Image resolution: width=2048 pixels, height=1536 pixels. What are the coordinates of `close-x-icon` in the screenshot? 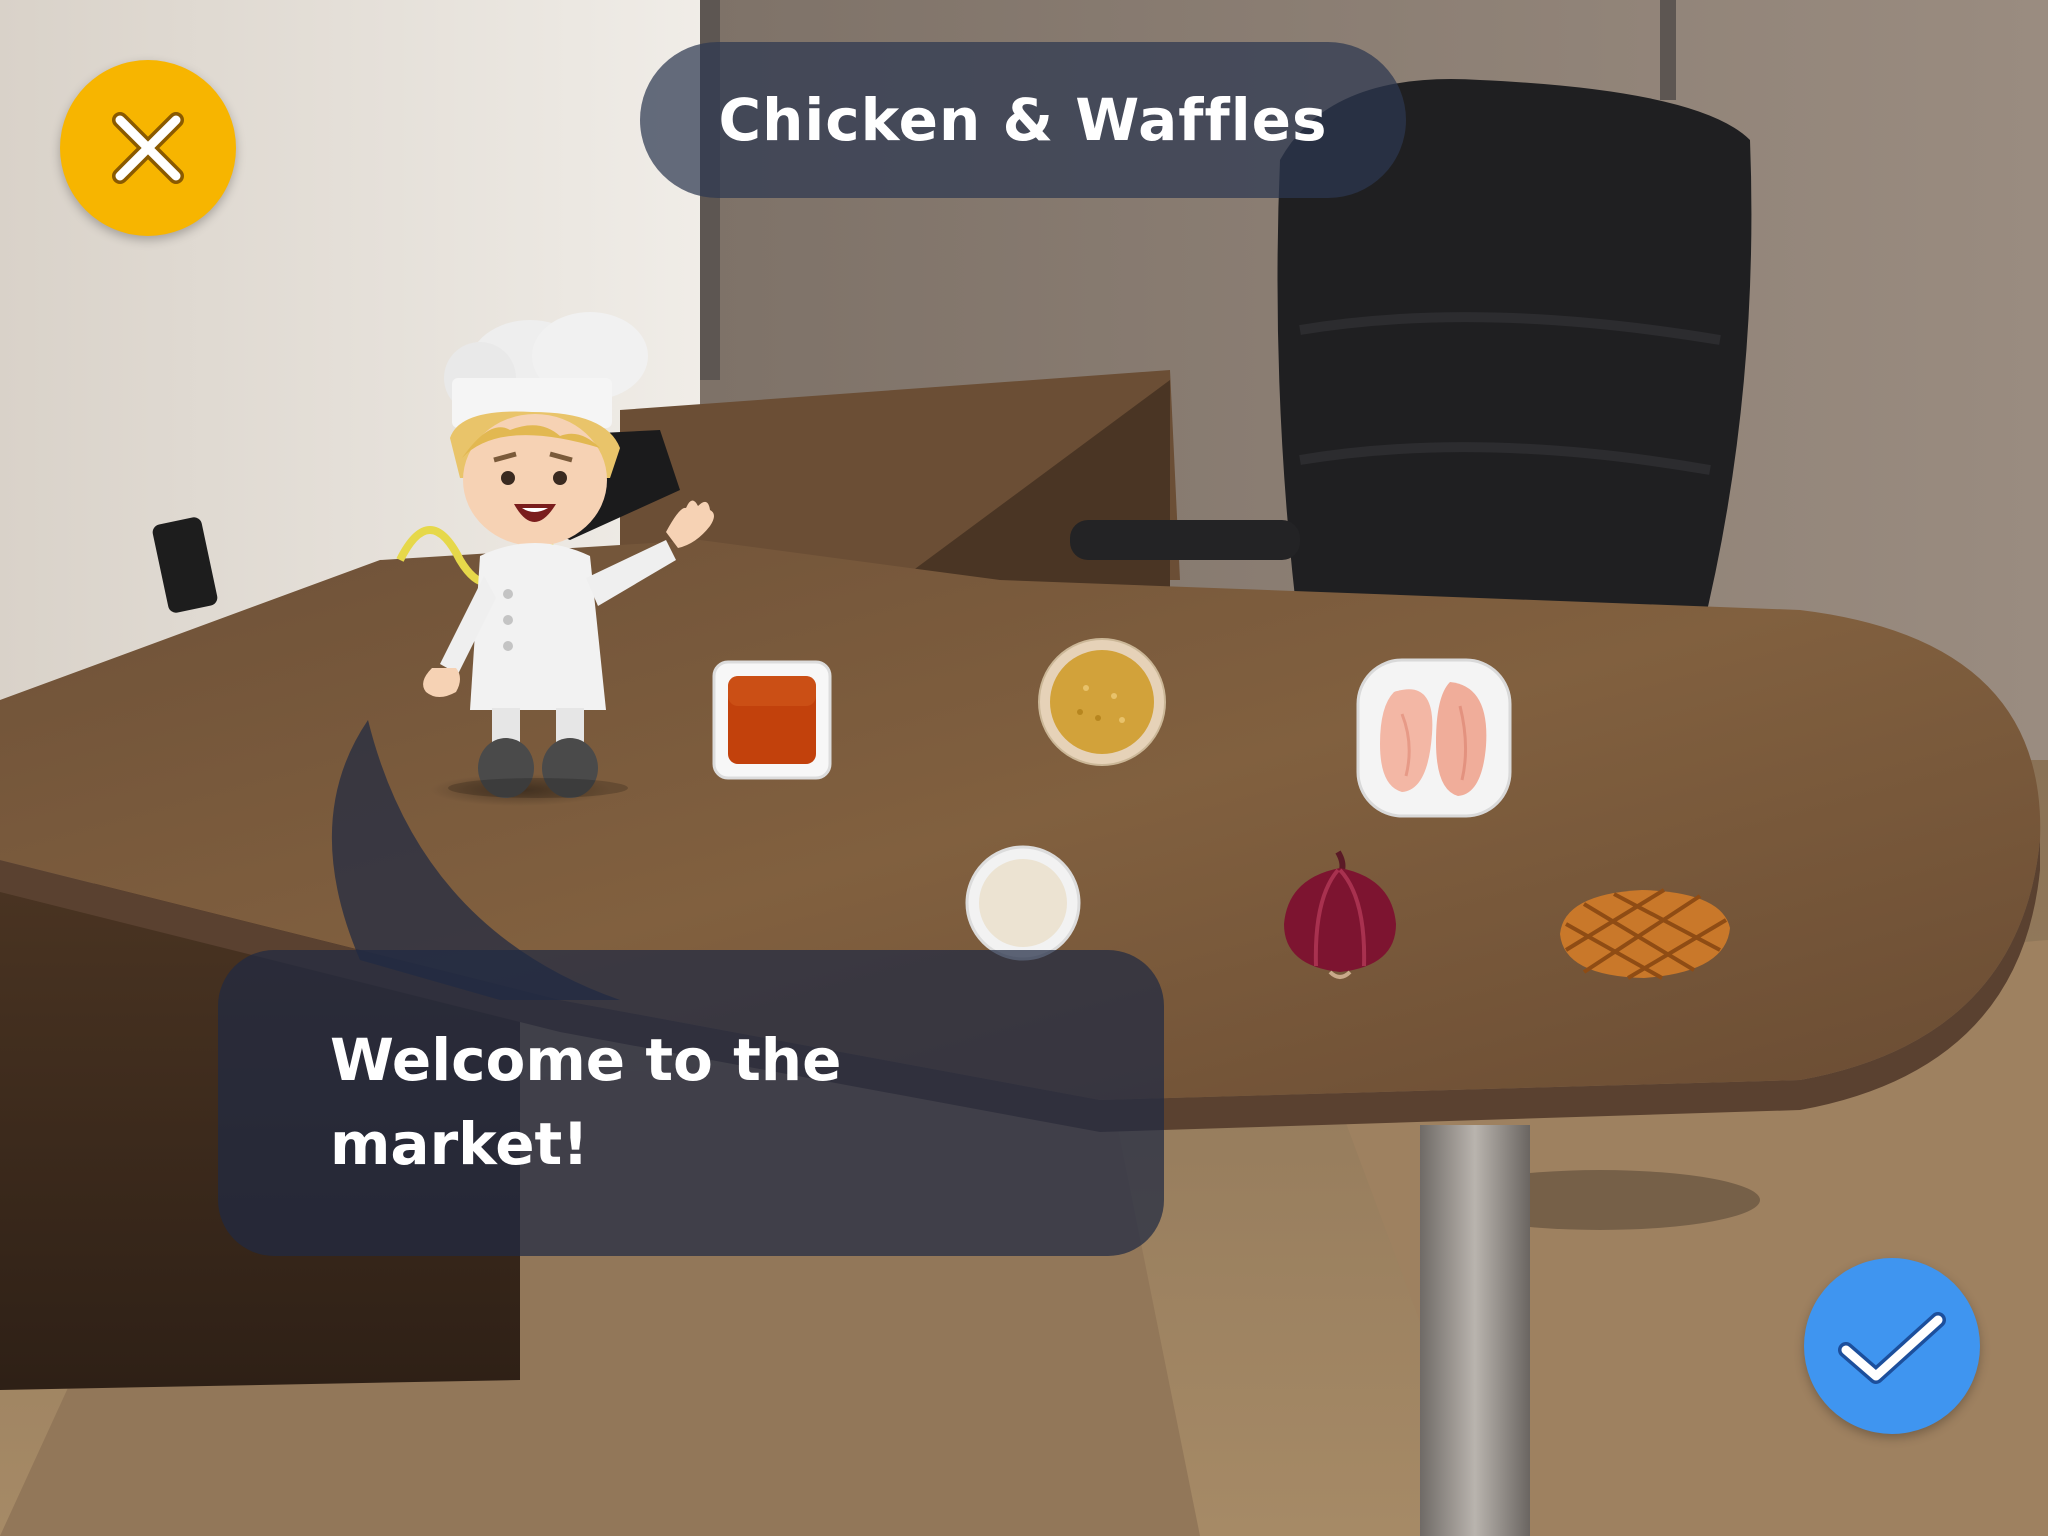 It's located at (148, 148).